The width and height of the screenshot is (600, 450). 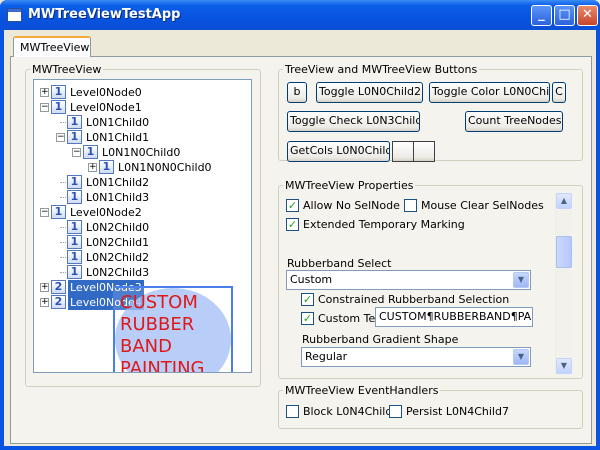 I want to click on toggle-check-button: Toggle Check L0N3Child2, so click(x=353, y=121).